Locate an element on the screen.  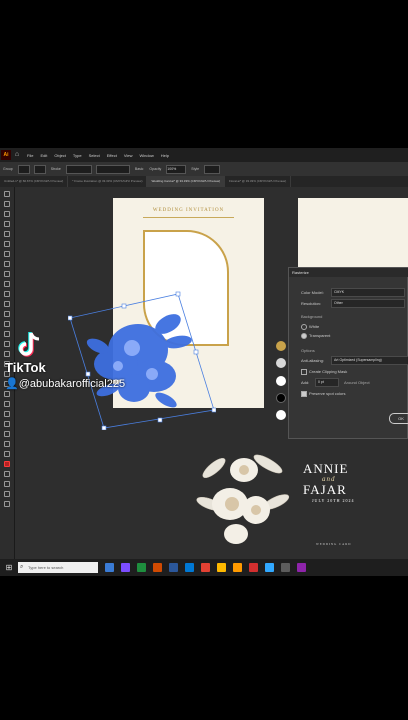
fill-stroke-icon is located at coordinates (7, 464).